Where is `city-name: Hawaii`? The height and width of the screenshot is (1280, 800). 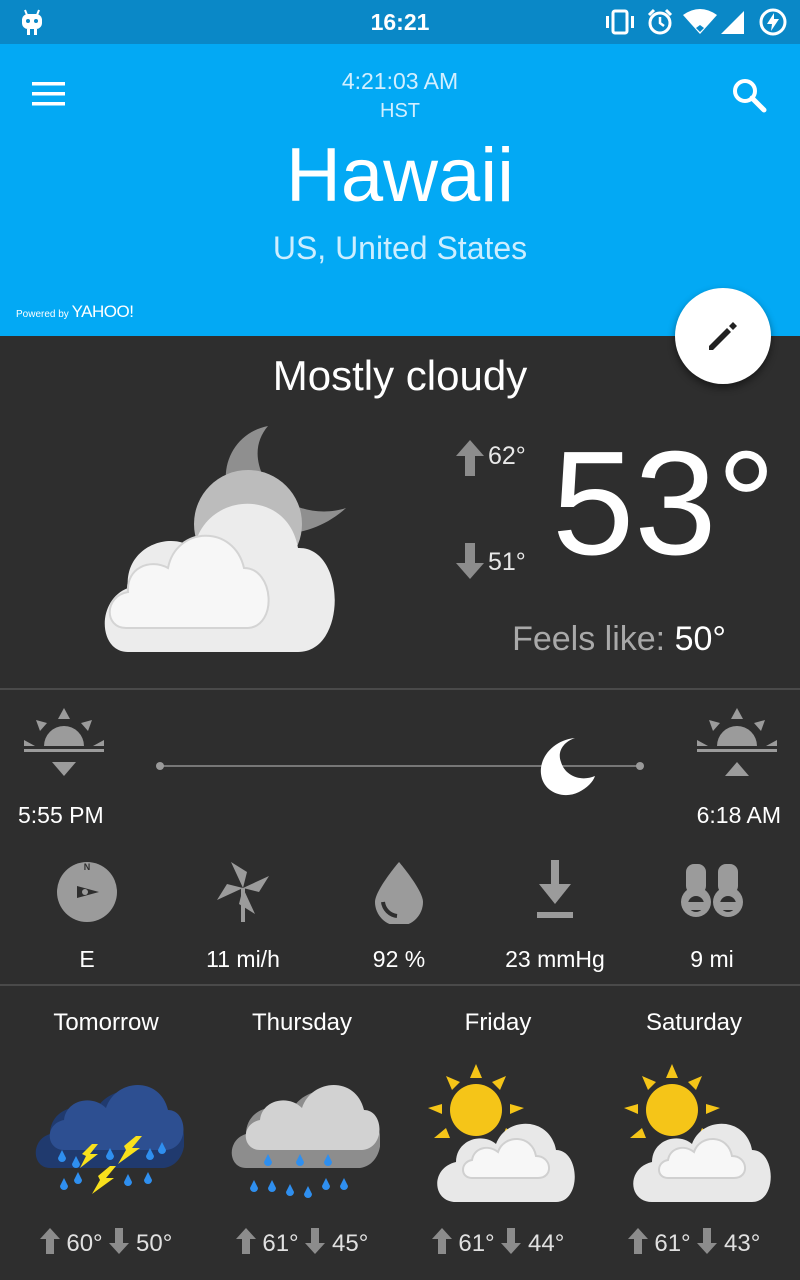 city-name: Hawaii is located at coordinates (400, 175).